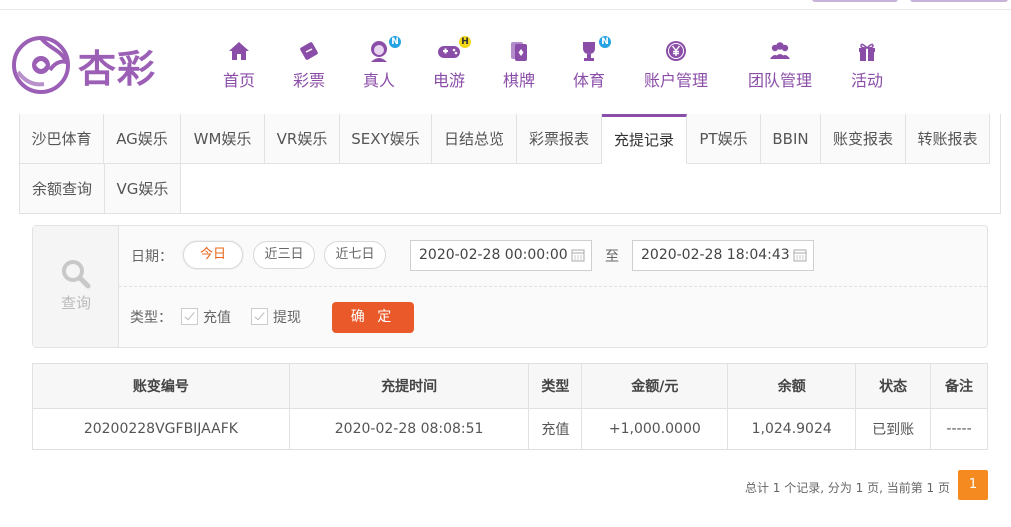  What do you see at coordinates (143, 189) in the screenshot?
I see `tab-vg: VG娱乐` at bounding box center [143, 189].